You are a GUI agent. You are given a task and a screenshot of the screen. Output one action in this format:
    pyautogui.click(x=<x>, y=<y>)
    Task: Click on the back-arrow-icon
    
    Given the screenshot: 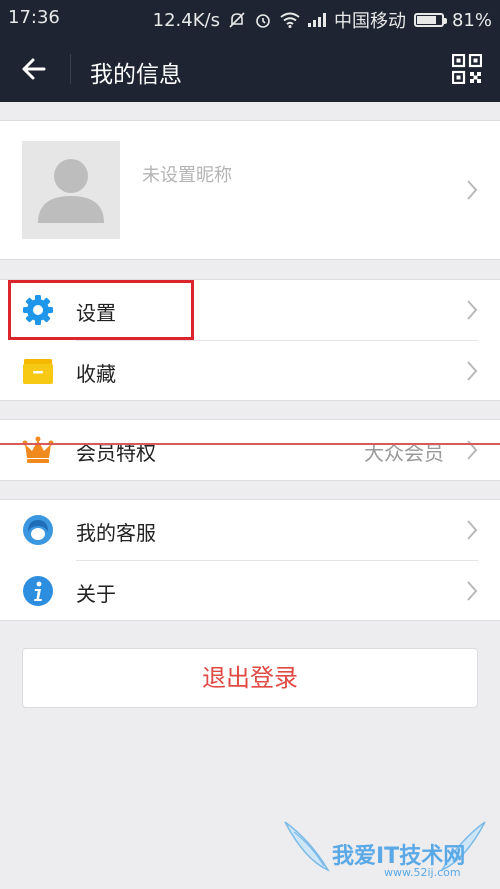 What is the action you would take?
    pyautogui.click(x=35, y=69)
    